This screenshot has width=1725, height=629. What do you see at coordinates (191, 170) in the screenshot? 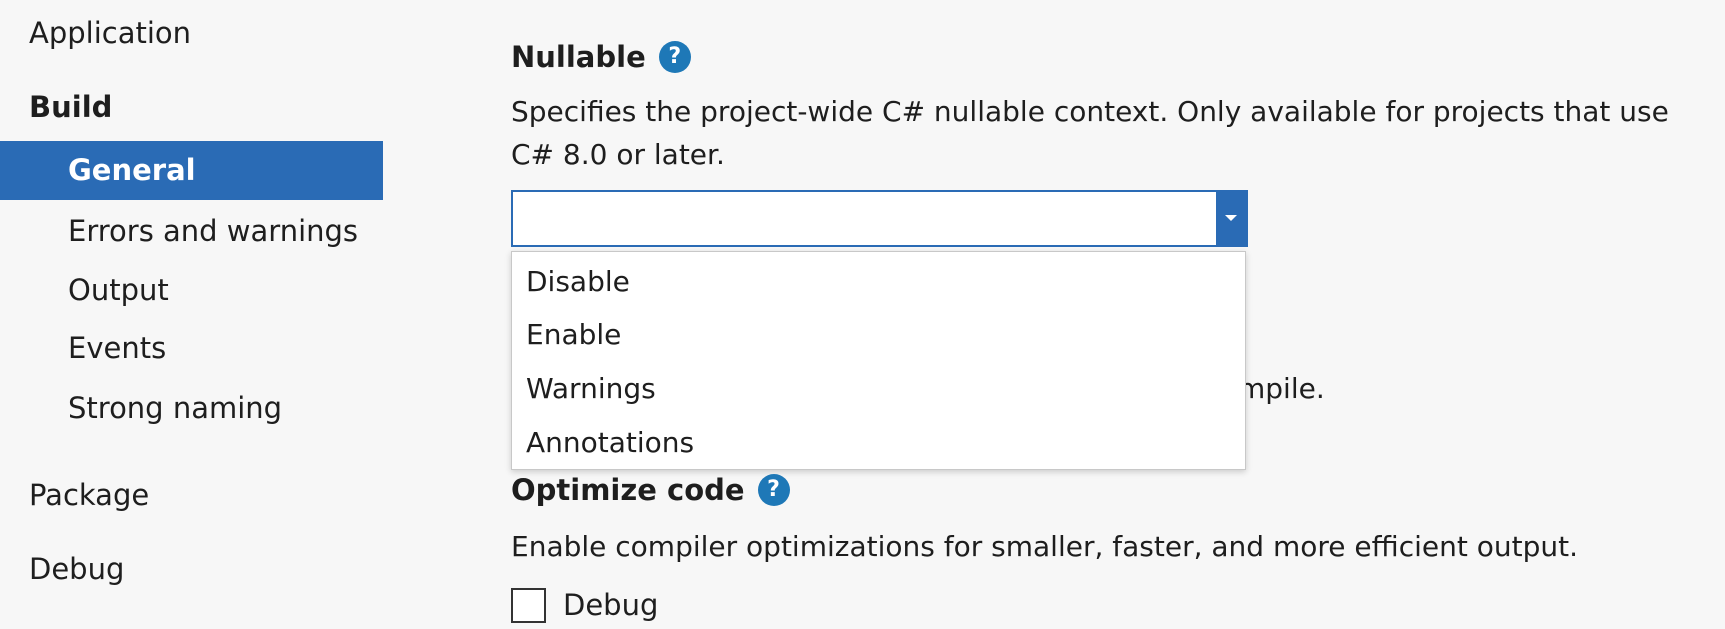
I see `sidebar-item-general: General` at bounding box center [191, 170].